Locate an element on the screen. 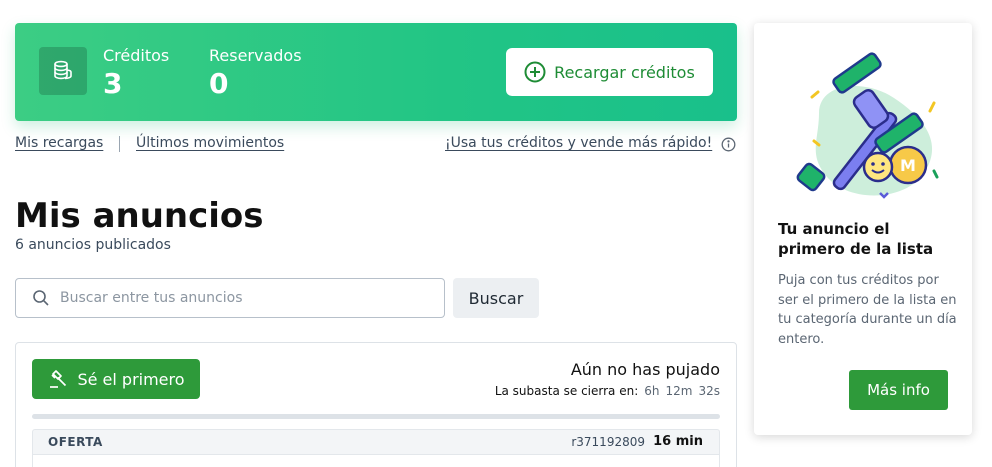 This screenshot has width=992, height=467. ad-reference: r371192809 is located at coordinates (608, 442).